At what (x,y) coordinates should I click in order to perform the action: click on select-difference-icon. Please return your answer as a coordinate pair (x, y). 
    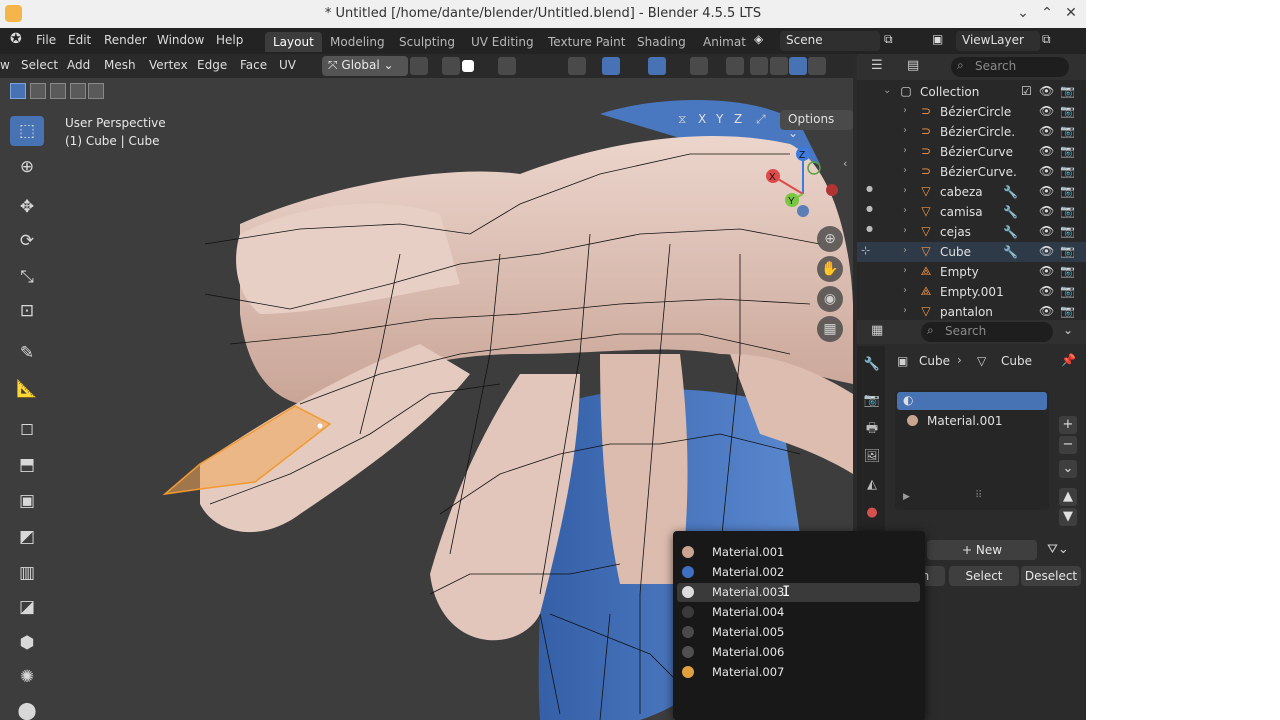
    Looking at the image, I should click on (78, 91).